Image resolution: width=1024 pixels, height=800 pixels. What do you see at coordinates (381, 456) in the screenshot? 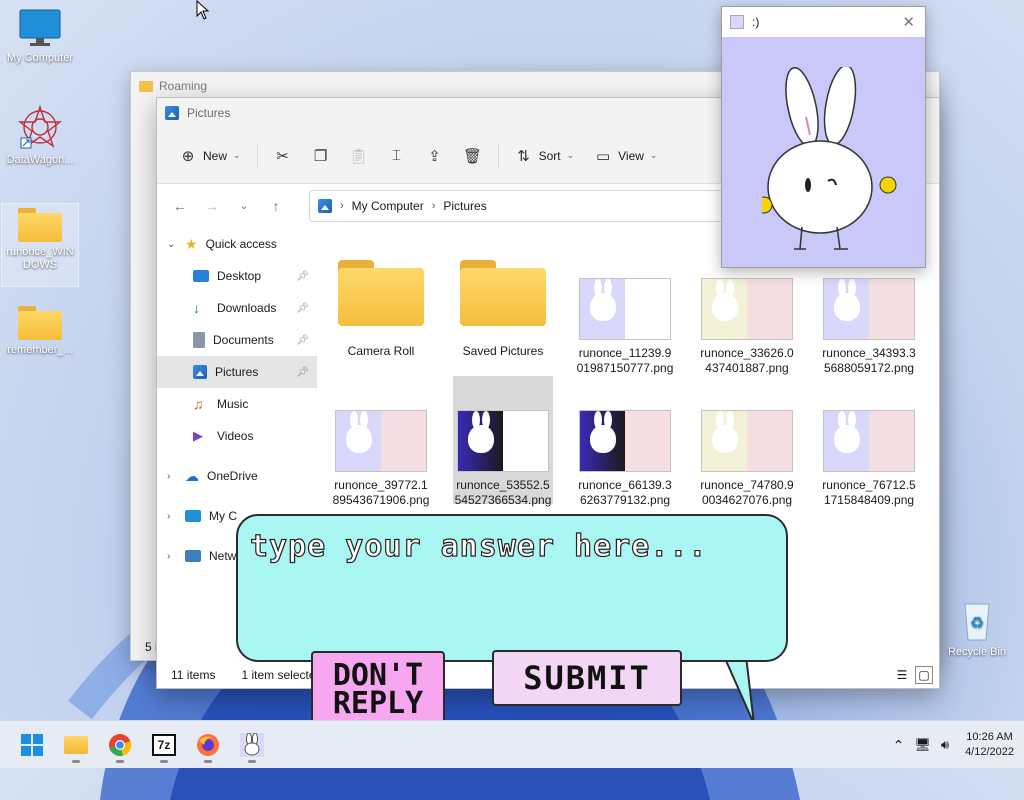
I see `file-item-image: runonce_39772.1 89543671906.png` at bounding box center [381, 456].